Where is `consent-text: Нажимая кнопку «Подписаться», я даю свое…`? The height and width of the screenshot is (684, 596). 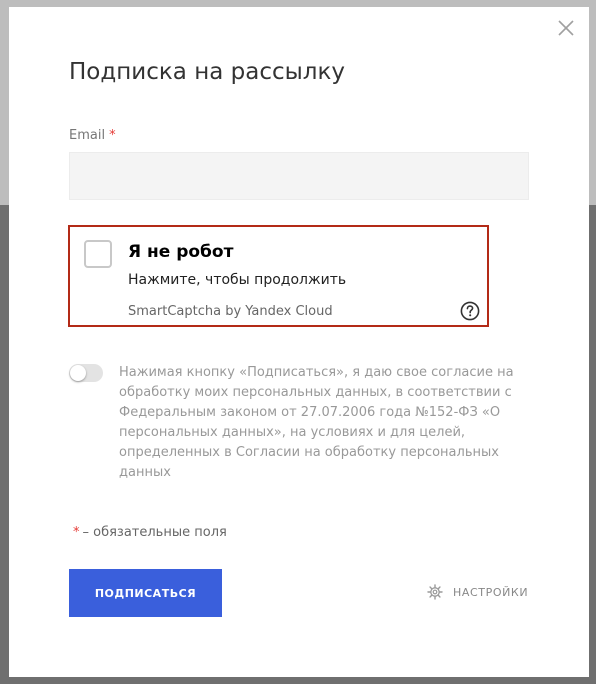
consent-text: Нажимая кнопку «Подписаться», я даю свое… is located at coordinates (316, 422).